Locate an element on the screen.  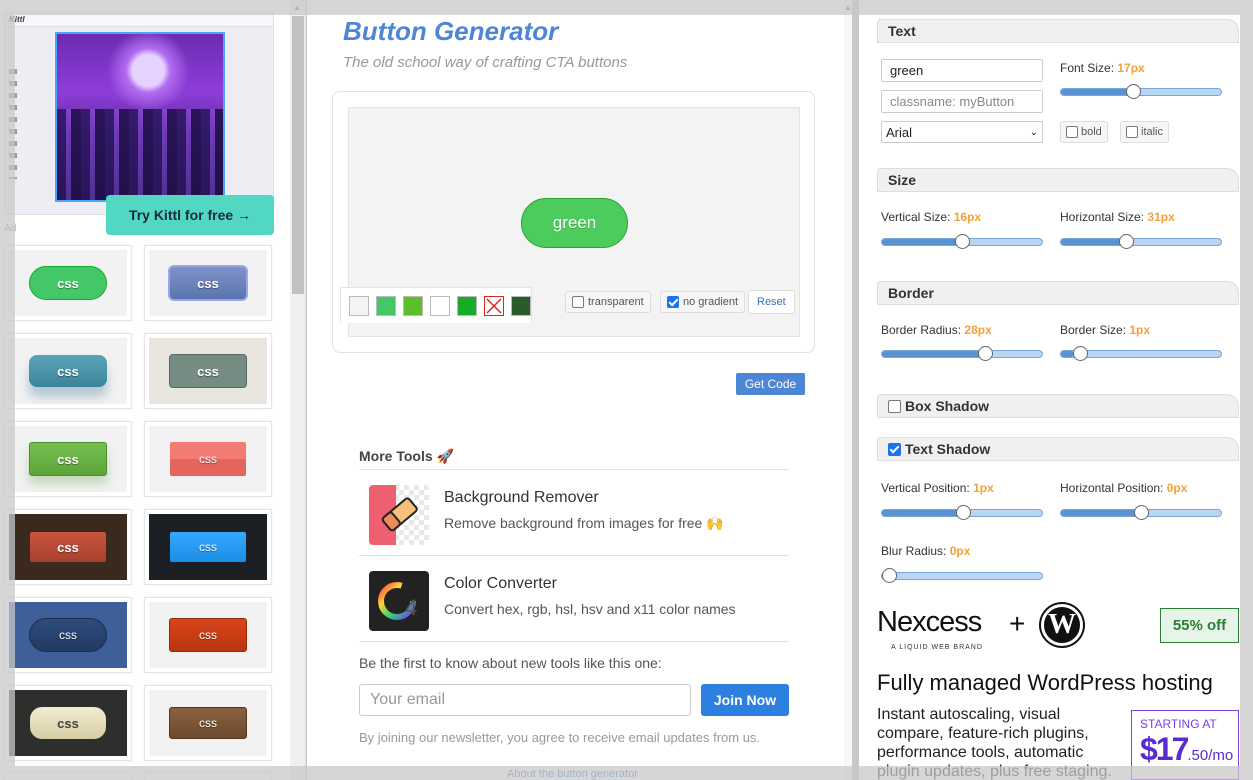
no-gradient-checkbox is located at coordinates (673, 302).